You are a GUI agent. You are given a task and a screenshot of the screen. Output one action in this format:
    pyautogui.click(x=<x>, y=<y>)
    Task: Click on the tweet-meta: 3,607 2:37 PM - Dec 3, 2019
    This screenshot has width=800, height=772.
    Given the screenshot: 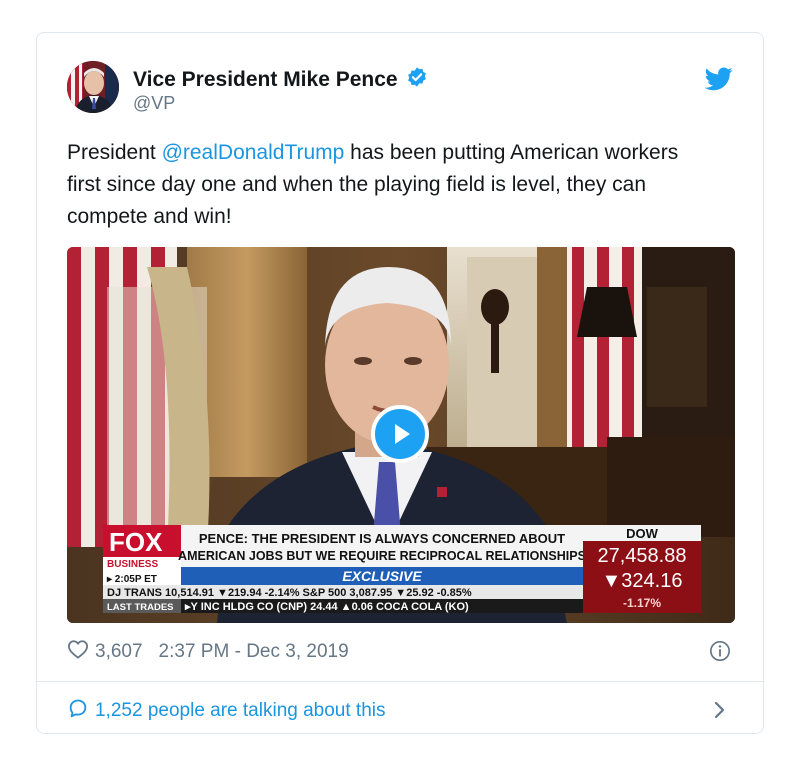 What is the action you would take?
    pyautogui.click(x=208, y=652)
    